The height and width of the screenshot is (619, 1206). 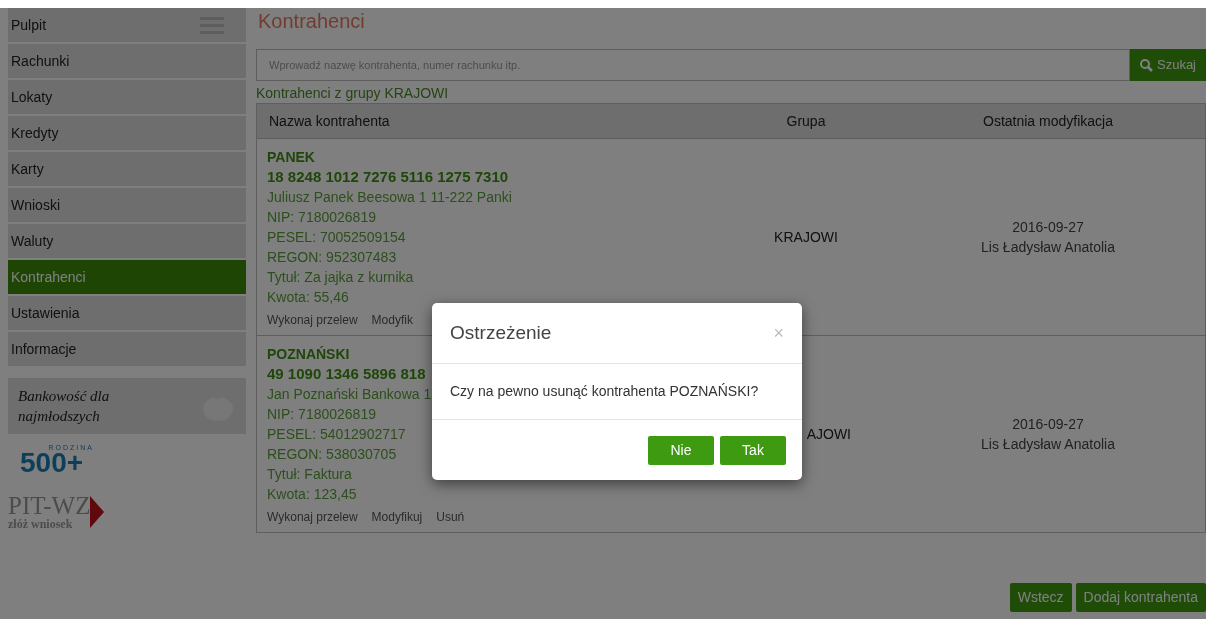 I want to click on dialog-button: Nie, so click(x=681, y=450).